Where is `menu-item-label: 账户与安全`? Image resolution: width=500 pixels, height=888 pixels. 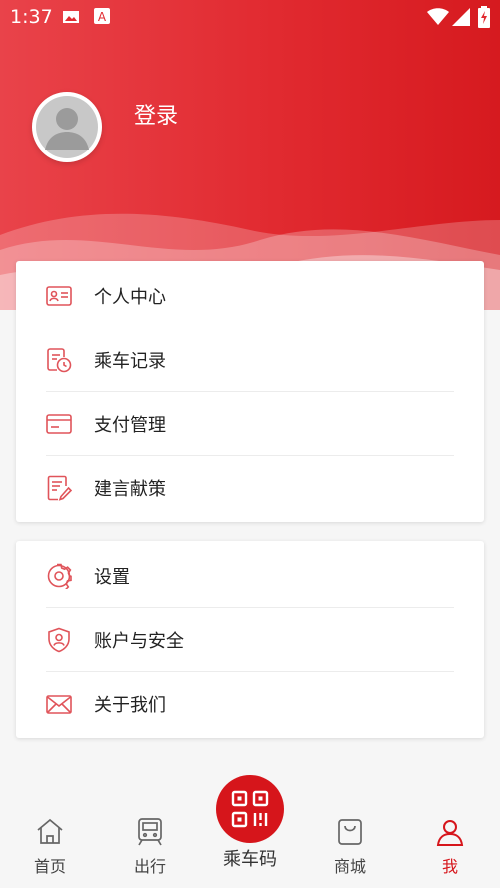
menu-item-label: 账户与安全 is located at coordinates (139, 641).